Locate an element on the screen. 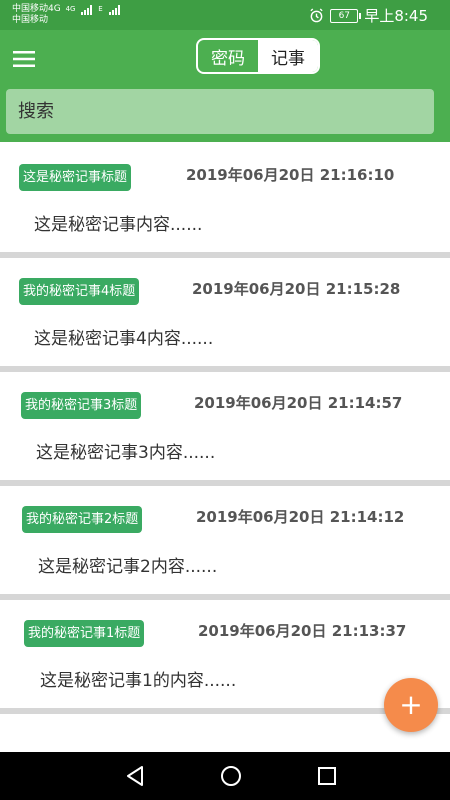 This screenshot has height=800, width=450. note-time: 2019年06月20日 21:14:57 is located at coordinates (298, 403).